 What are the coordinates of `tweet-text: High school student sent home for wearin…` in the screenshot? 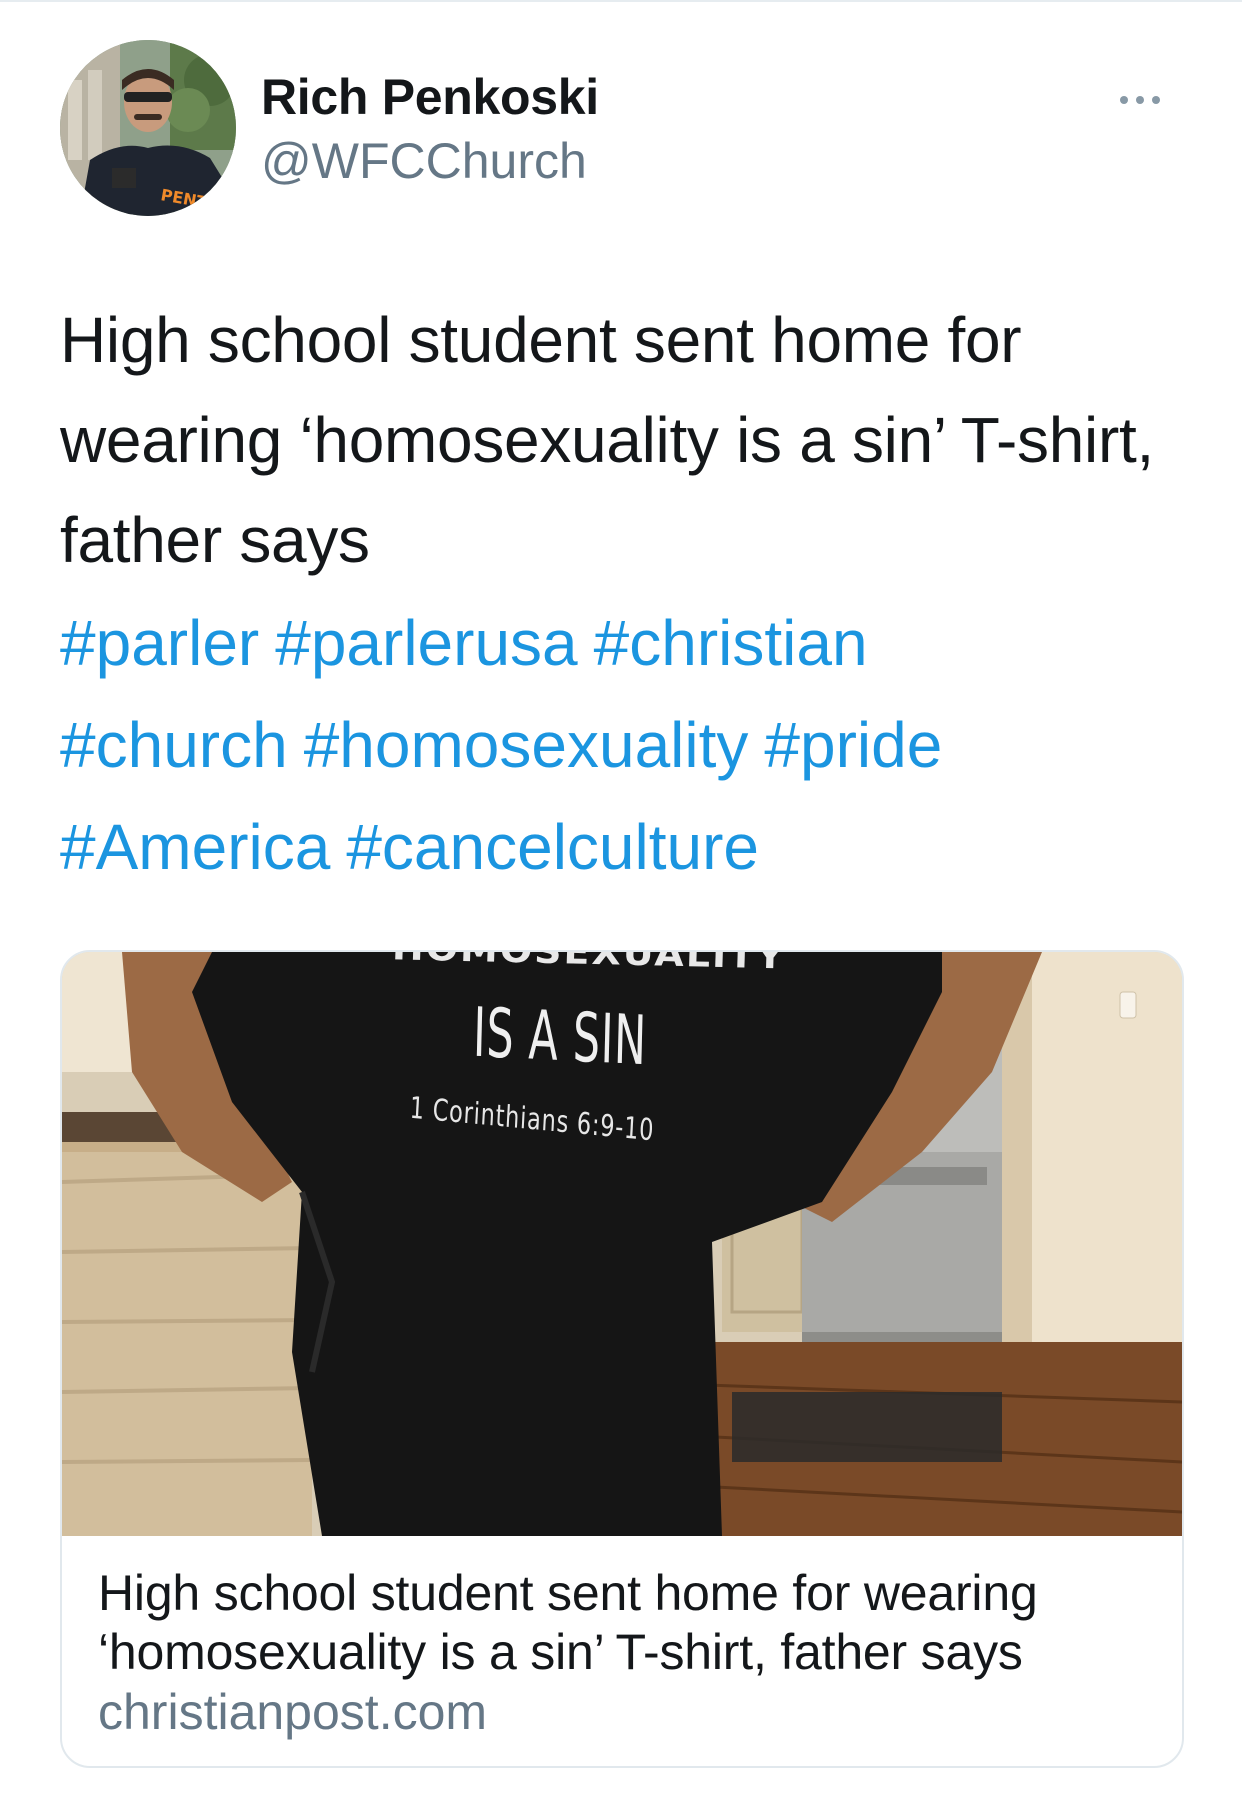 It's located at (607, 440).